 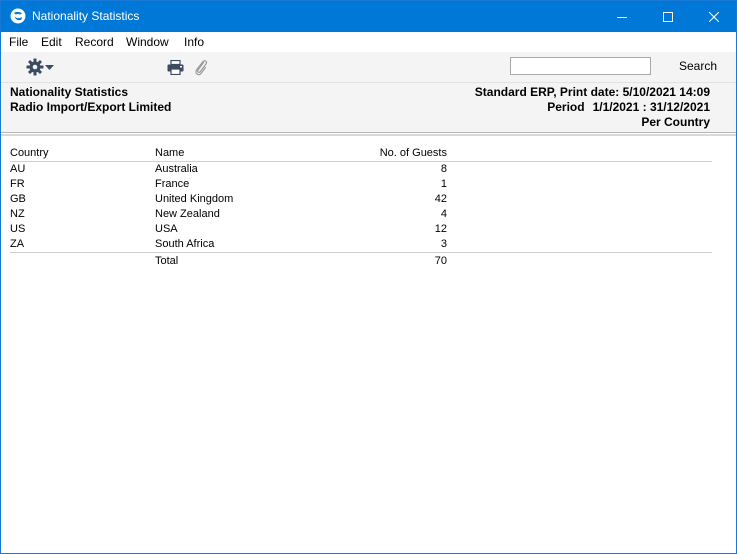 What do you see at coordinates (175, 67) in the screenshot?
I see `printer-icon` at bounding box center [175, 67].